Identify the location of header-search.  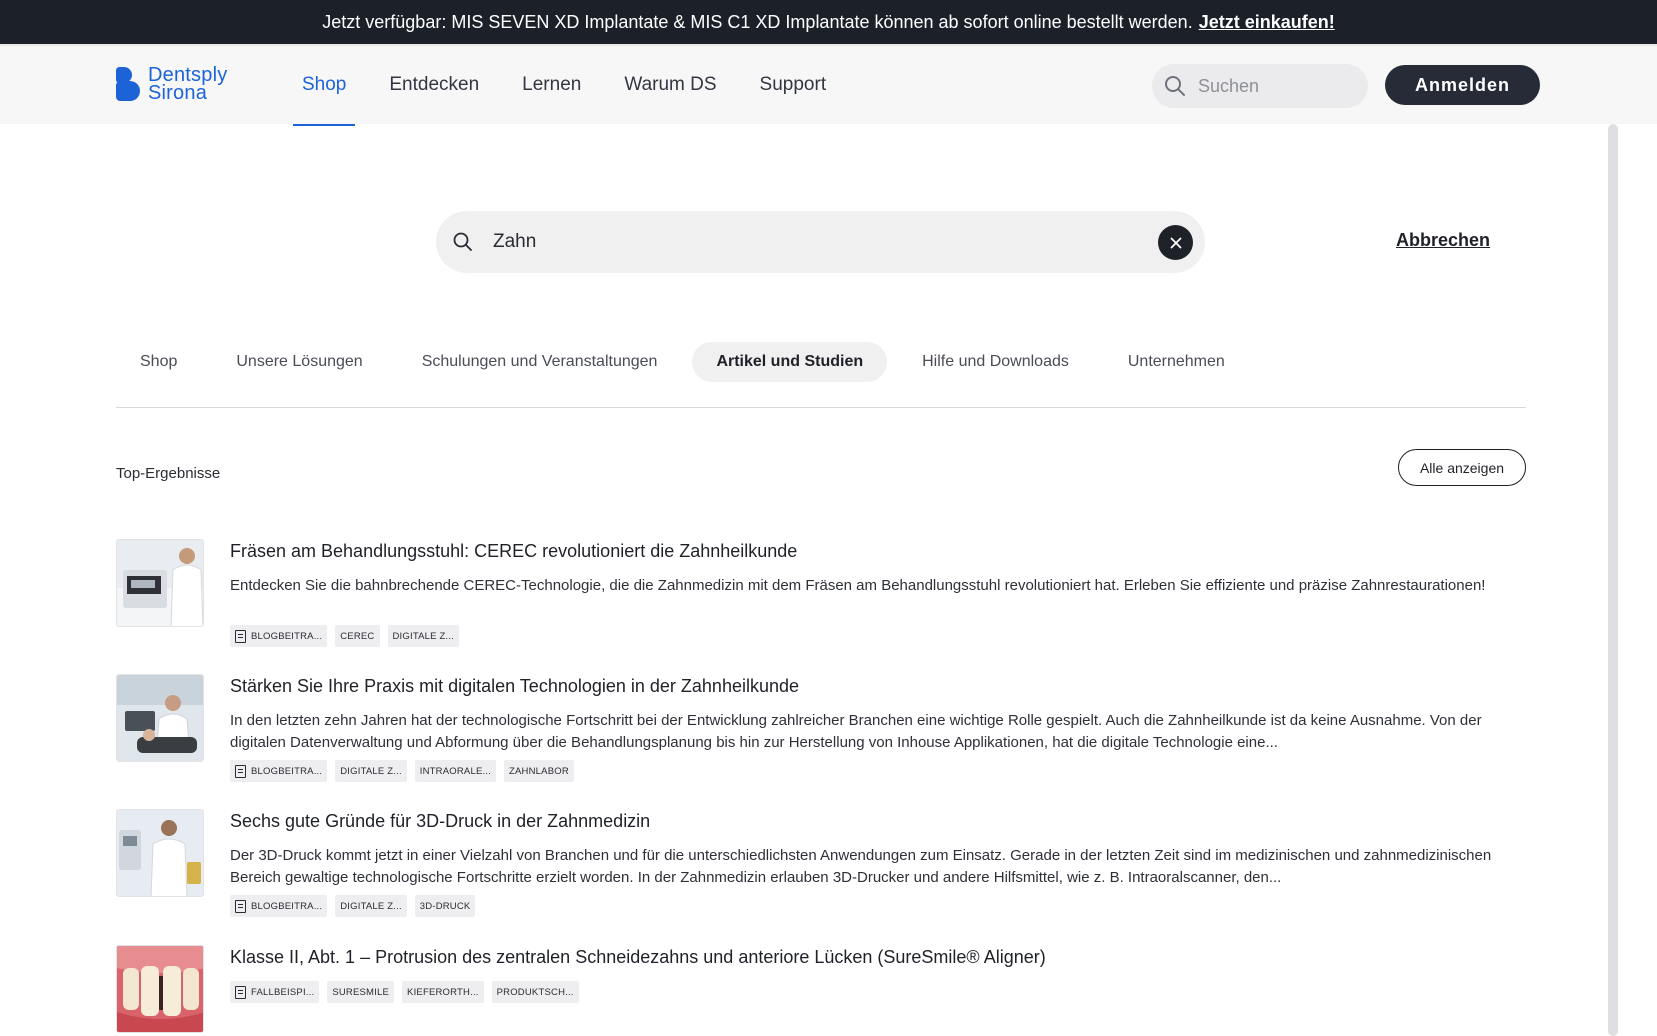
(1260, 86).